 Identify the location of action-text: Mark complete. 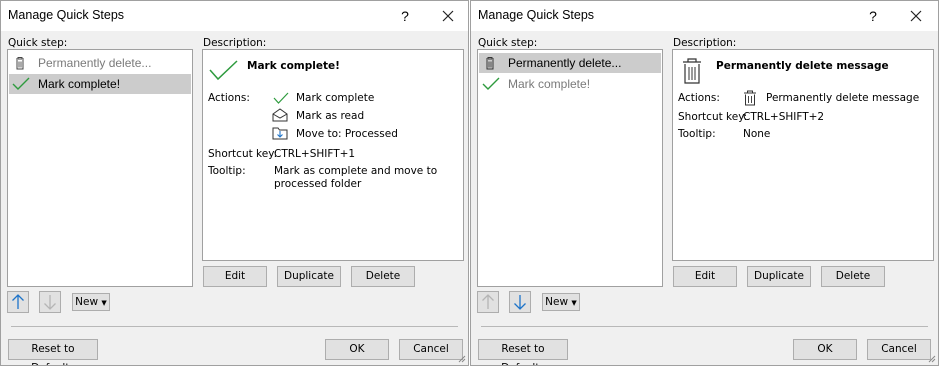
(335, 98).